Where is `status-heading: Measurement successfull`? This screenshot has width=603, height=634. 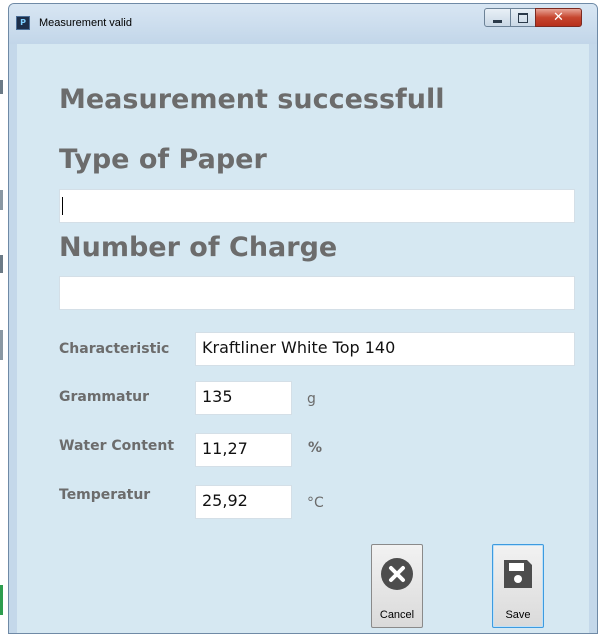 status-heading: Measurement successfull is located at coordinates (252, 99).